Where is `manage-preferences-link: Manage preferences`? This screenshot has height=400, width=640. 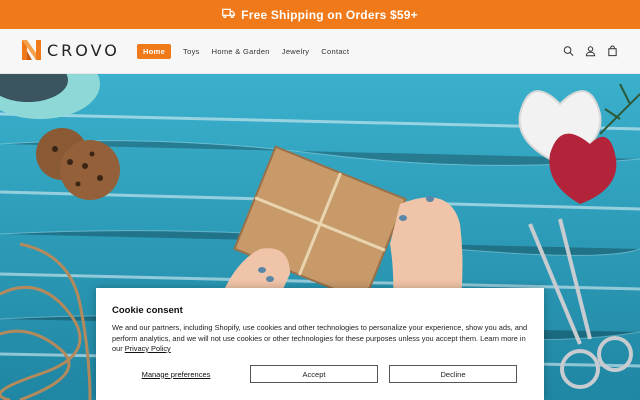 manage-preferences-link: Manage preferences is located at coordinates (176, 374).